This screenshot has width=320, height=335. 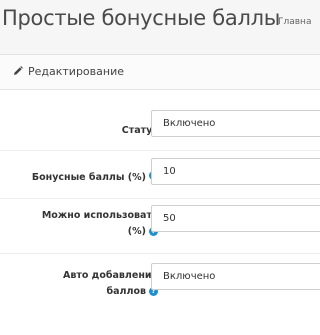 What do you see at coordinates (110, 275) in the screenshot?
I see `auto-add-label-line1: Авто добавление` at bounding box center [110, 275].